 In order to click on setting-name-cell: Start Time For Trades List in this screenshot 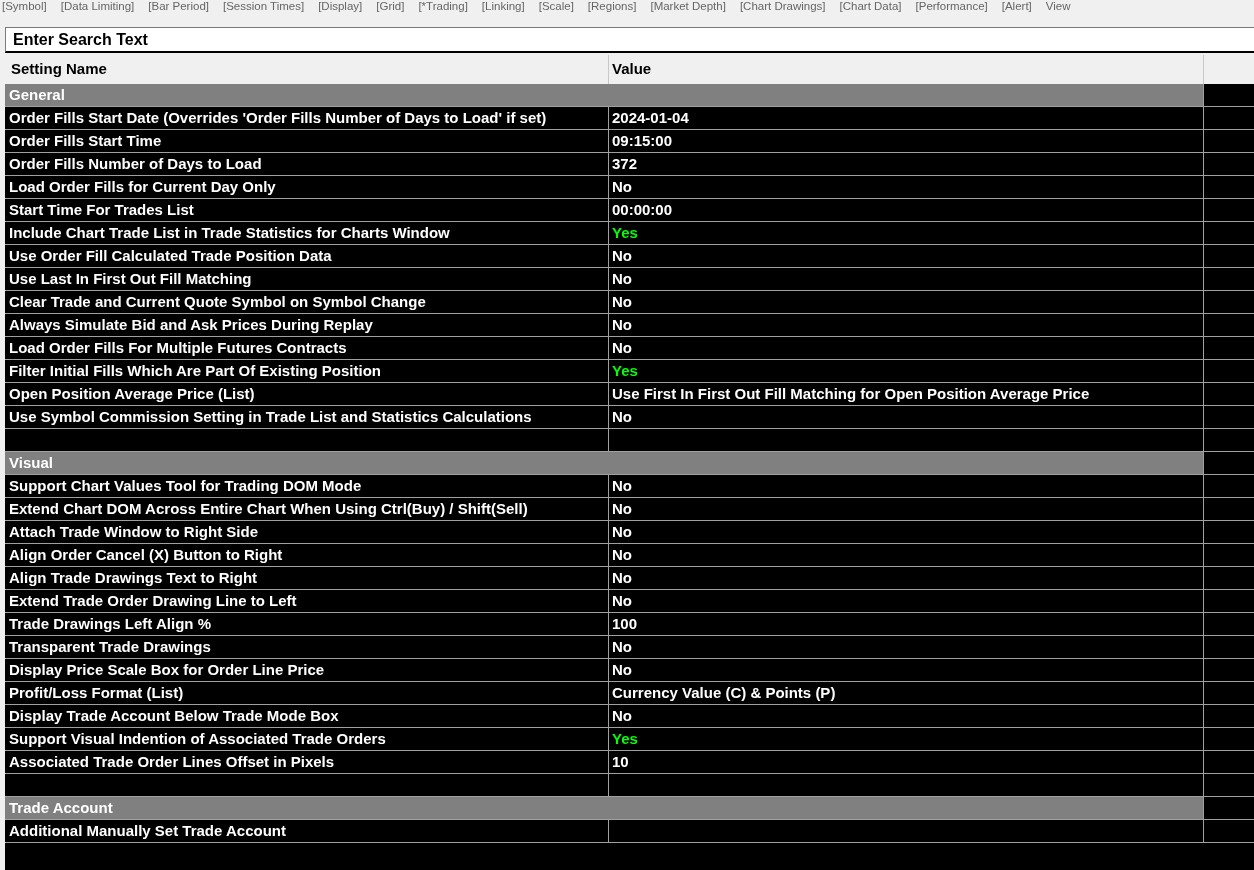, I will do `click(306, 210)`.